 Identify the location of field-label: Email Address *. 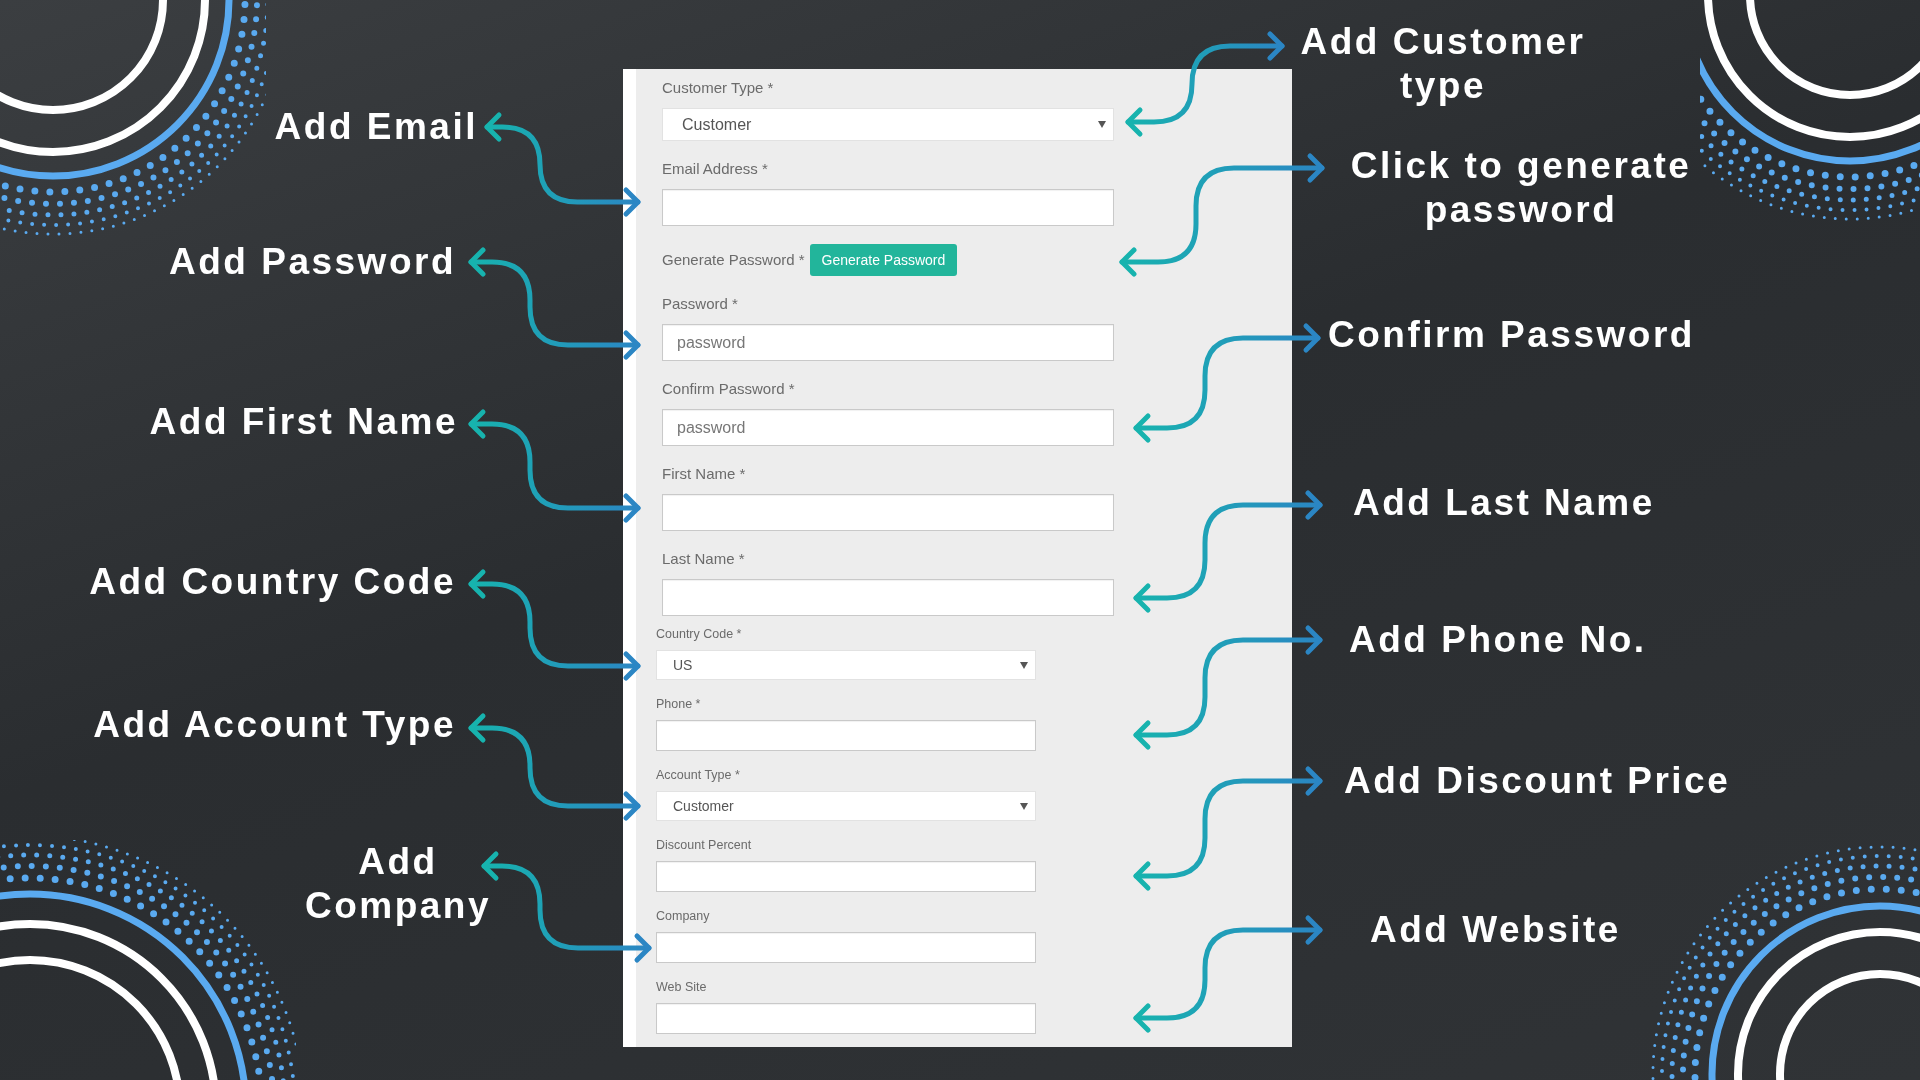
(715, 169).